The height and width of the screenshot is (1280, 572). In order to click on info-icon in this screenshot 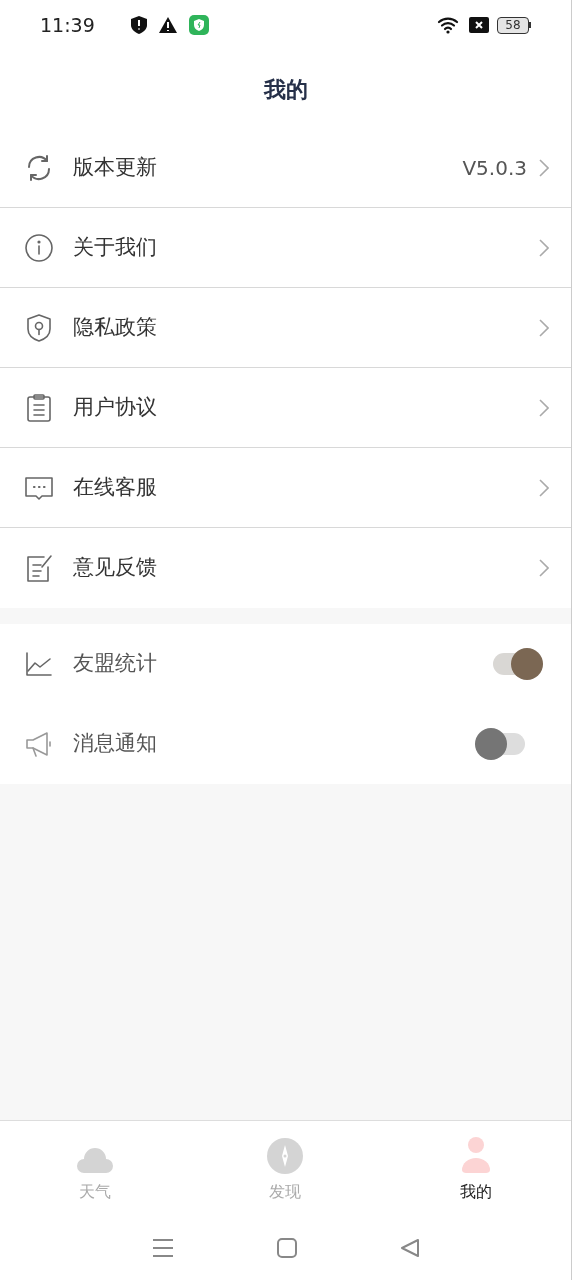, I will do `click(39, 247)`.